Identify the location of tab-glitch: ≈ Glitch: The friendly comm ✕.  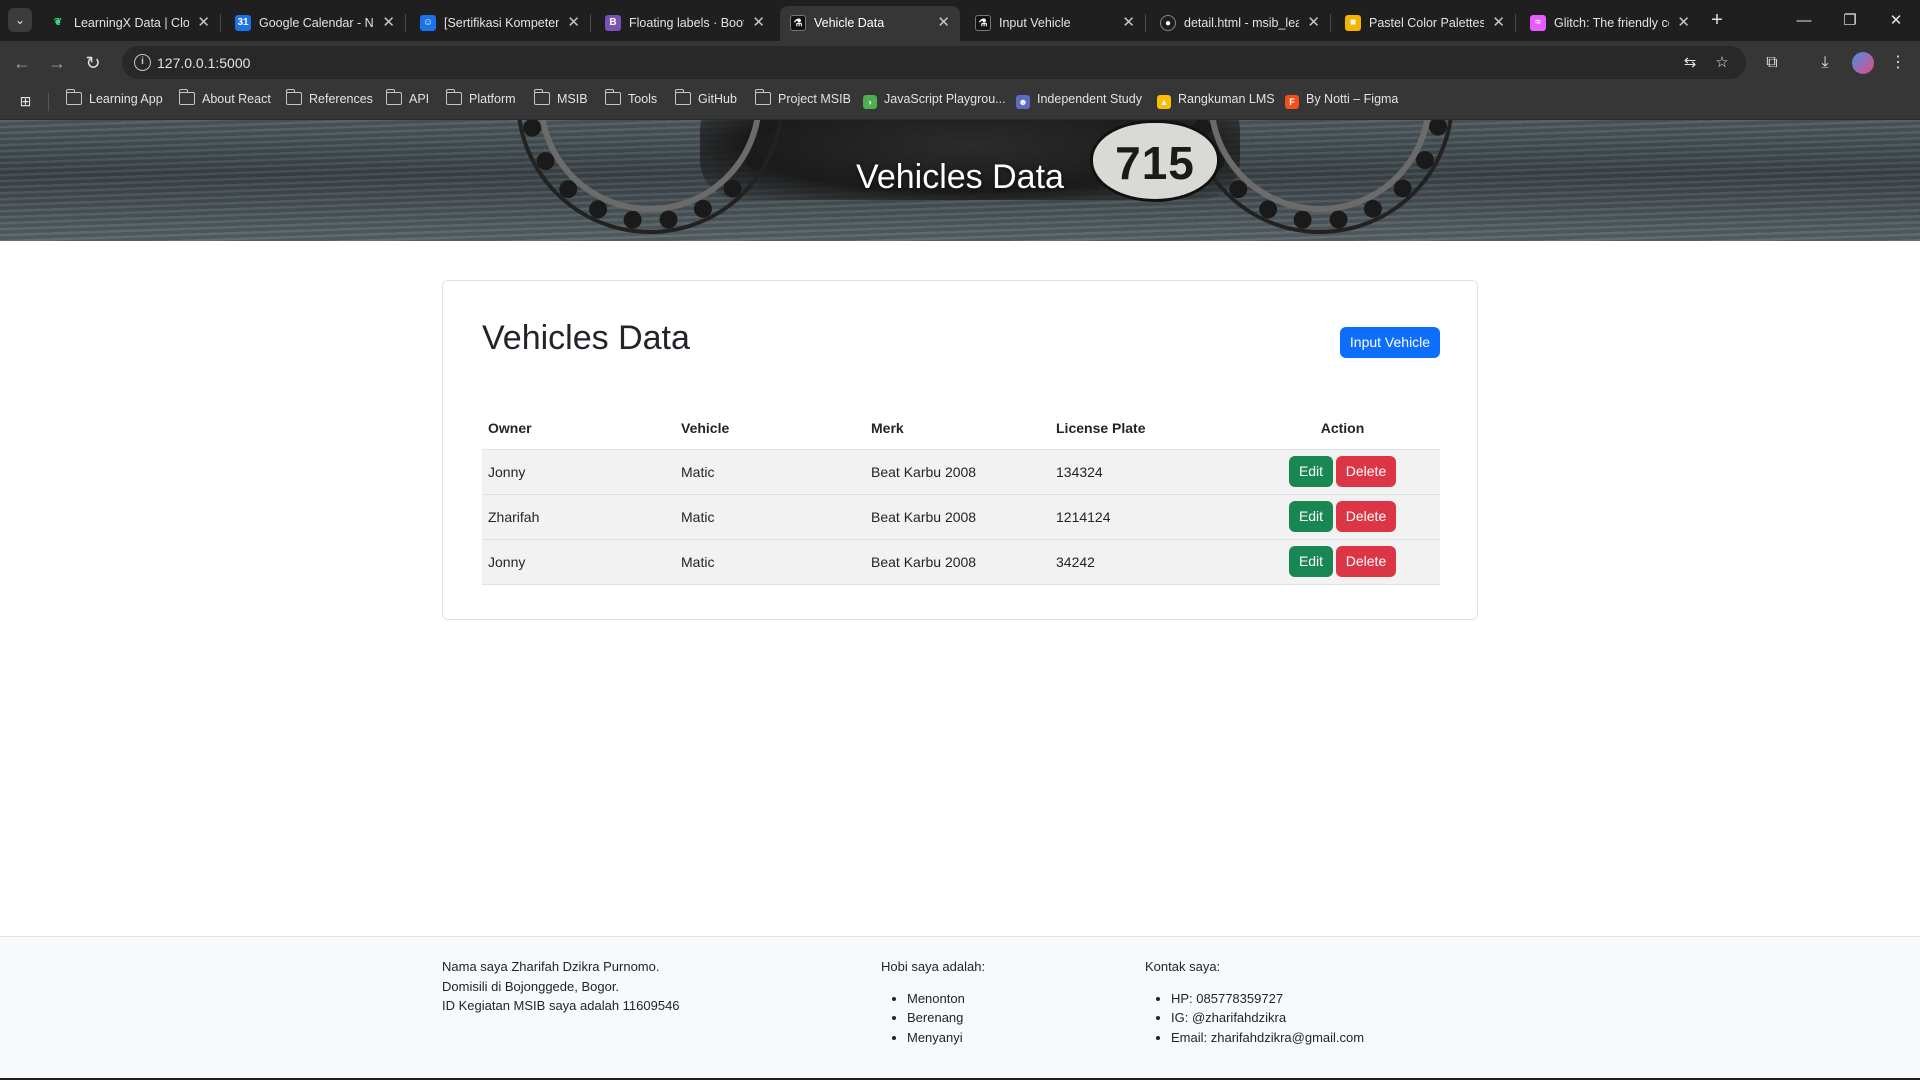
(1610, 23).